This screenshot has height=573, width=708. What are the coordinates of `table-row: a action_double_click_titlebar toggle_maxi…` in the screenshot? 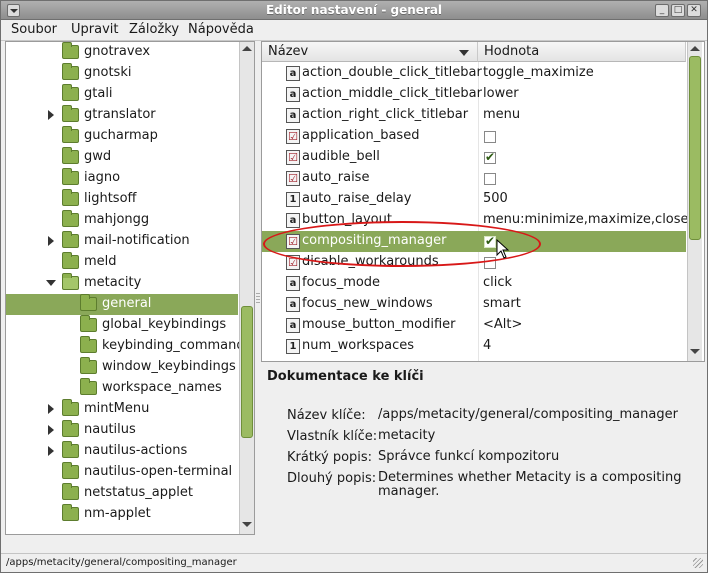 It's located at (474, 73).